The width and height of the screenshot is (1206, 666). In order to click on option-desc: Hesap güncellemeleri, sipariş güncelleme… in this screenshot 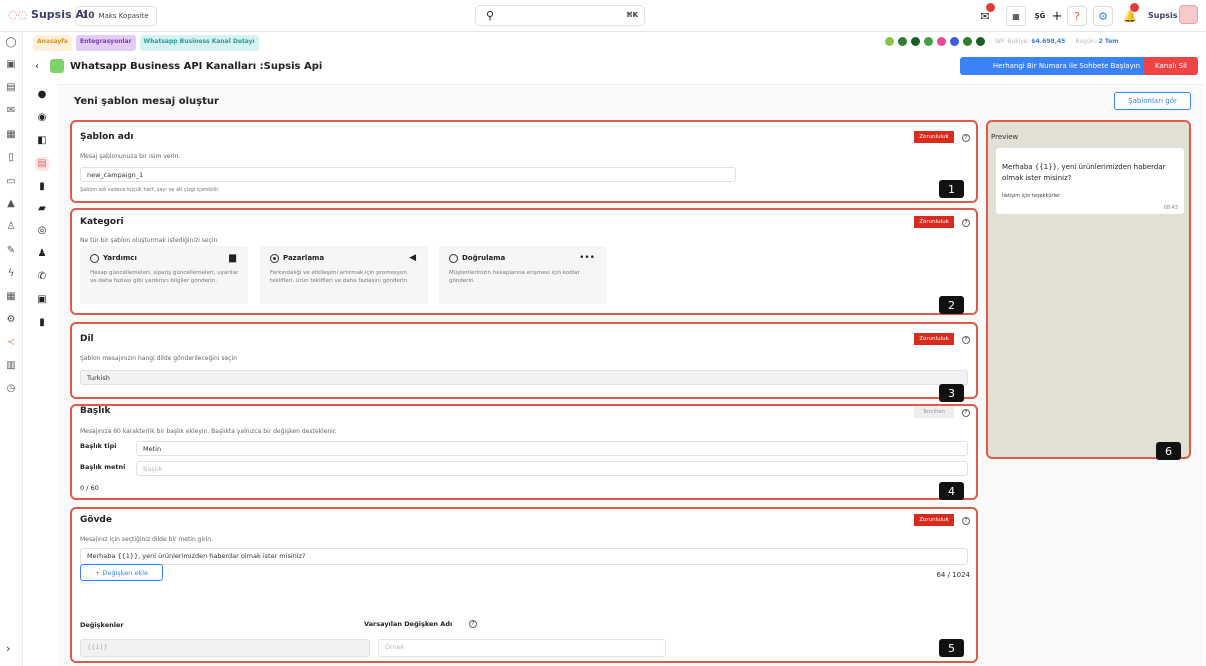, I will do `click(164, 277)`.